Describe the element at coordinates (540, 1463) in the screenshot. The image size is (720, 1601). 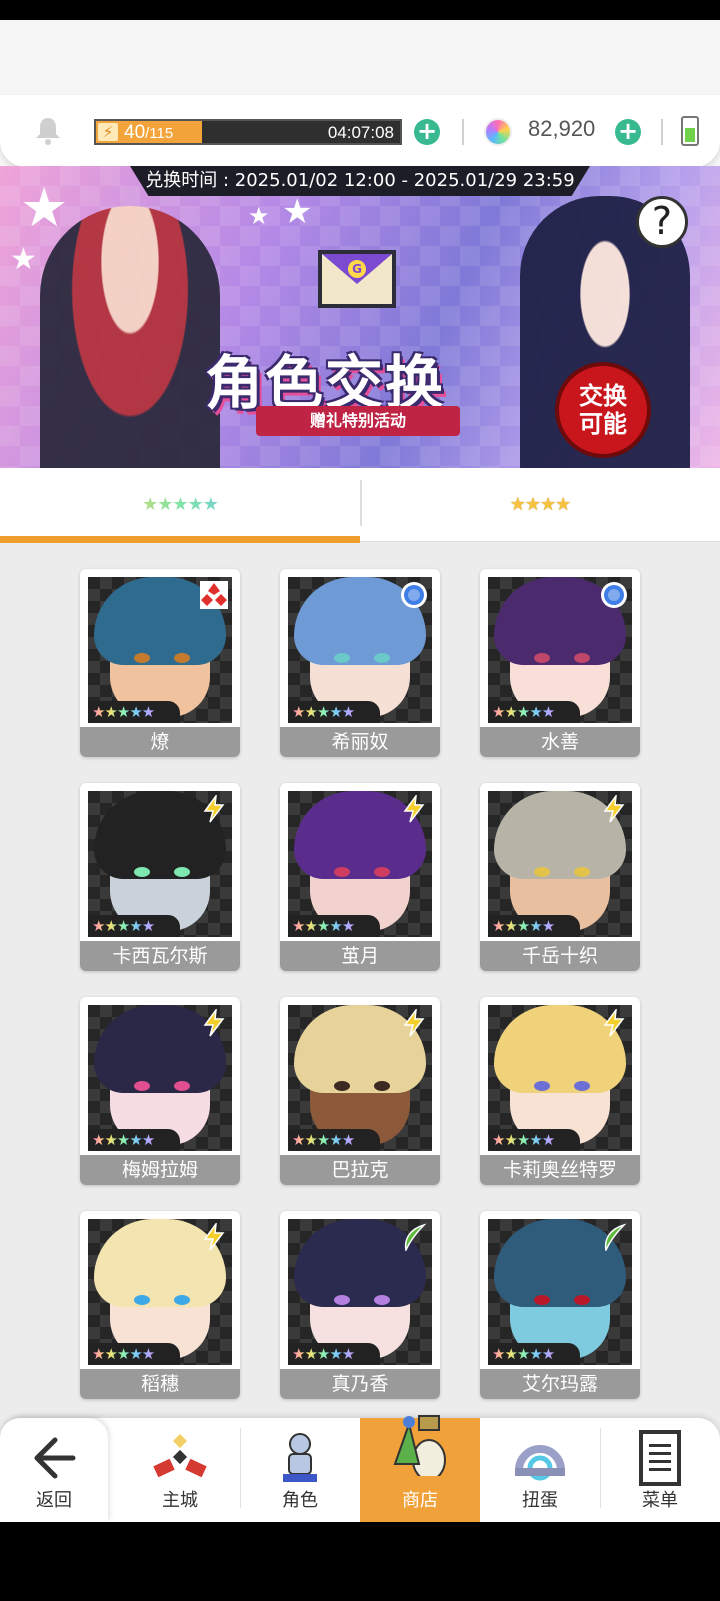
I see `gacha-icon` at that location.